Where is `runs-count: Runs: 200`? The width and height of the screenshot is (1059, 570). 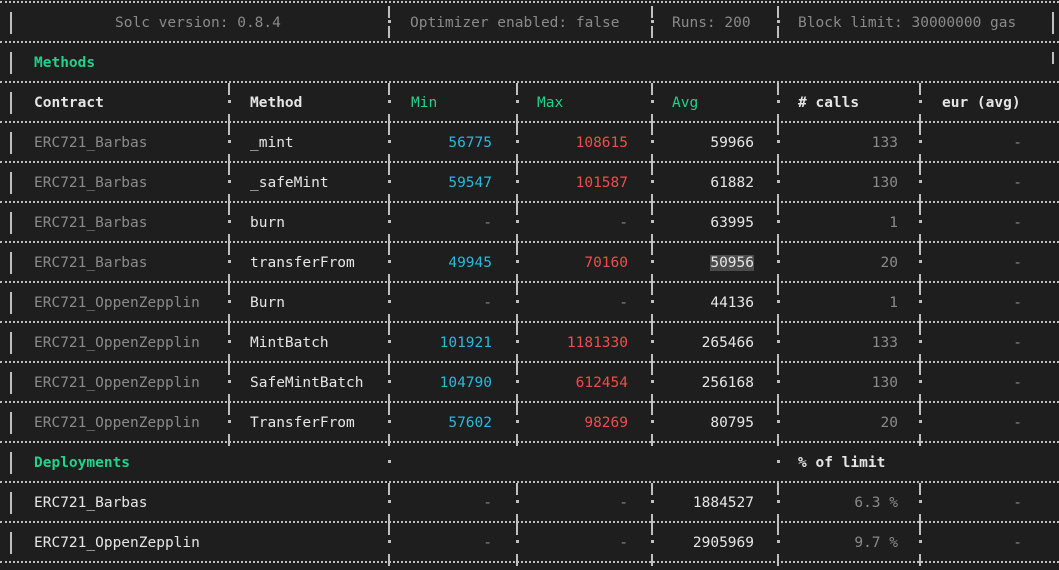 runs-count: Runs: 200 is located at coordinates (711, 23).